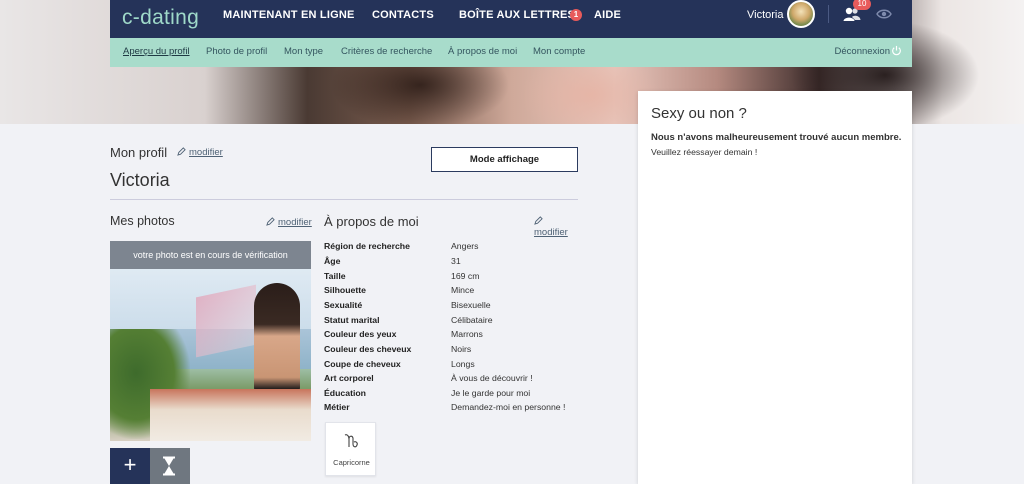 The width and height of the screenshot is (1024, 484). What do you see at coordinates (367, 246) in the screenshot?
I see `attribute-key: Région de recherche` at bounding box center [367, 246].